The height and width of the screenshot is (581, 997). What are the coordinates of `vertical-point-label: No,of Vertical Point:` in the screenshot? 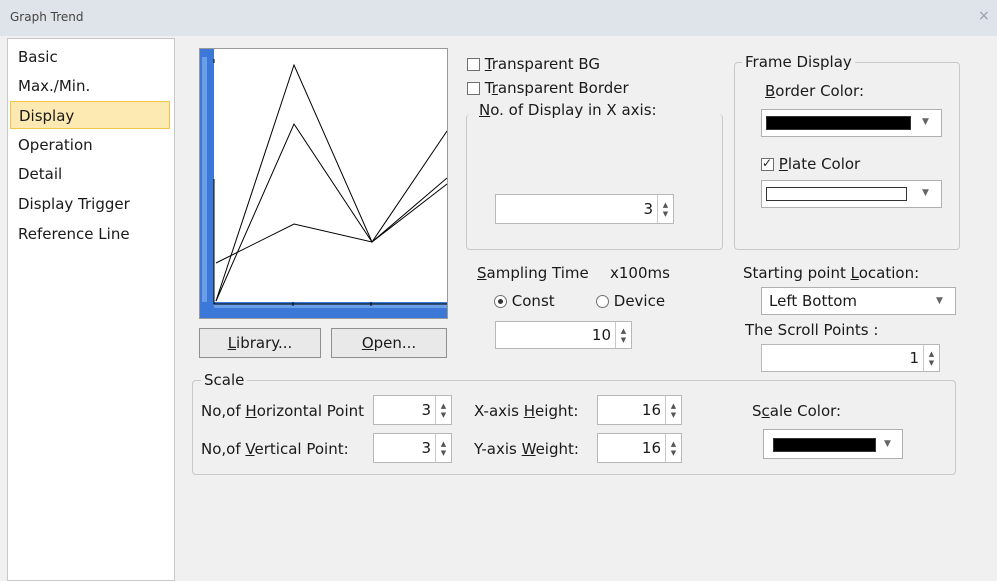 It's located at (275, 449).